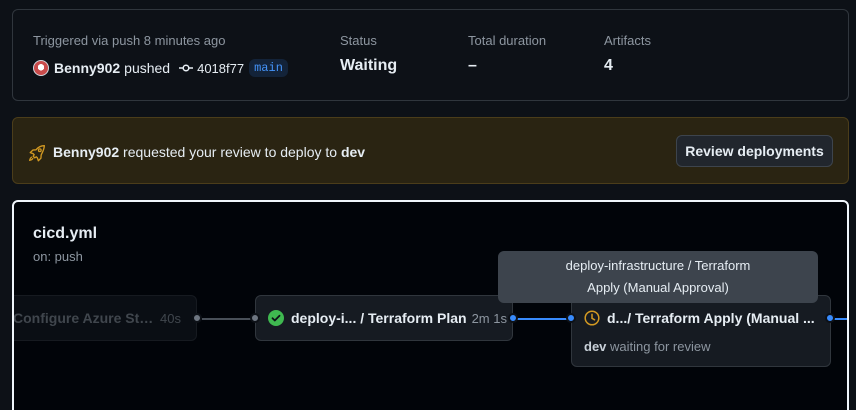 This screenshot has width=856, height=410. What do you see at coordinates (268, 68) in the screenshot?
I see `branch-badge: main` at bounding box center [268, 68].